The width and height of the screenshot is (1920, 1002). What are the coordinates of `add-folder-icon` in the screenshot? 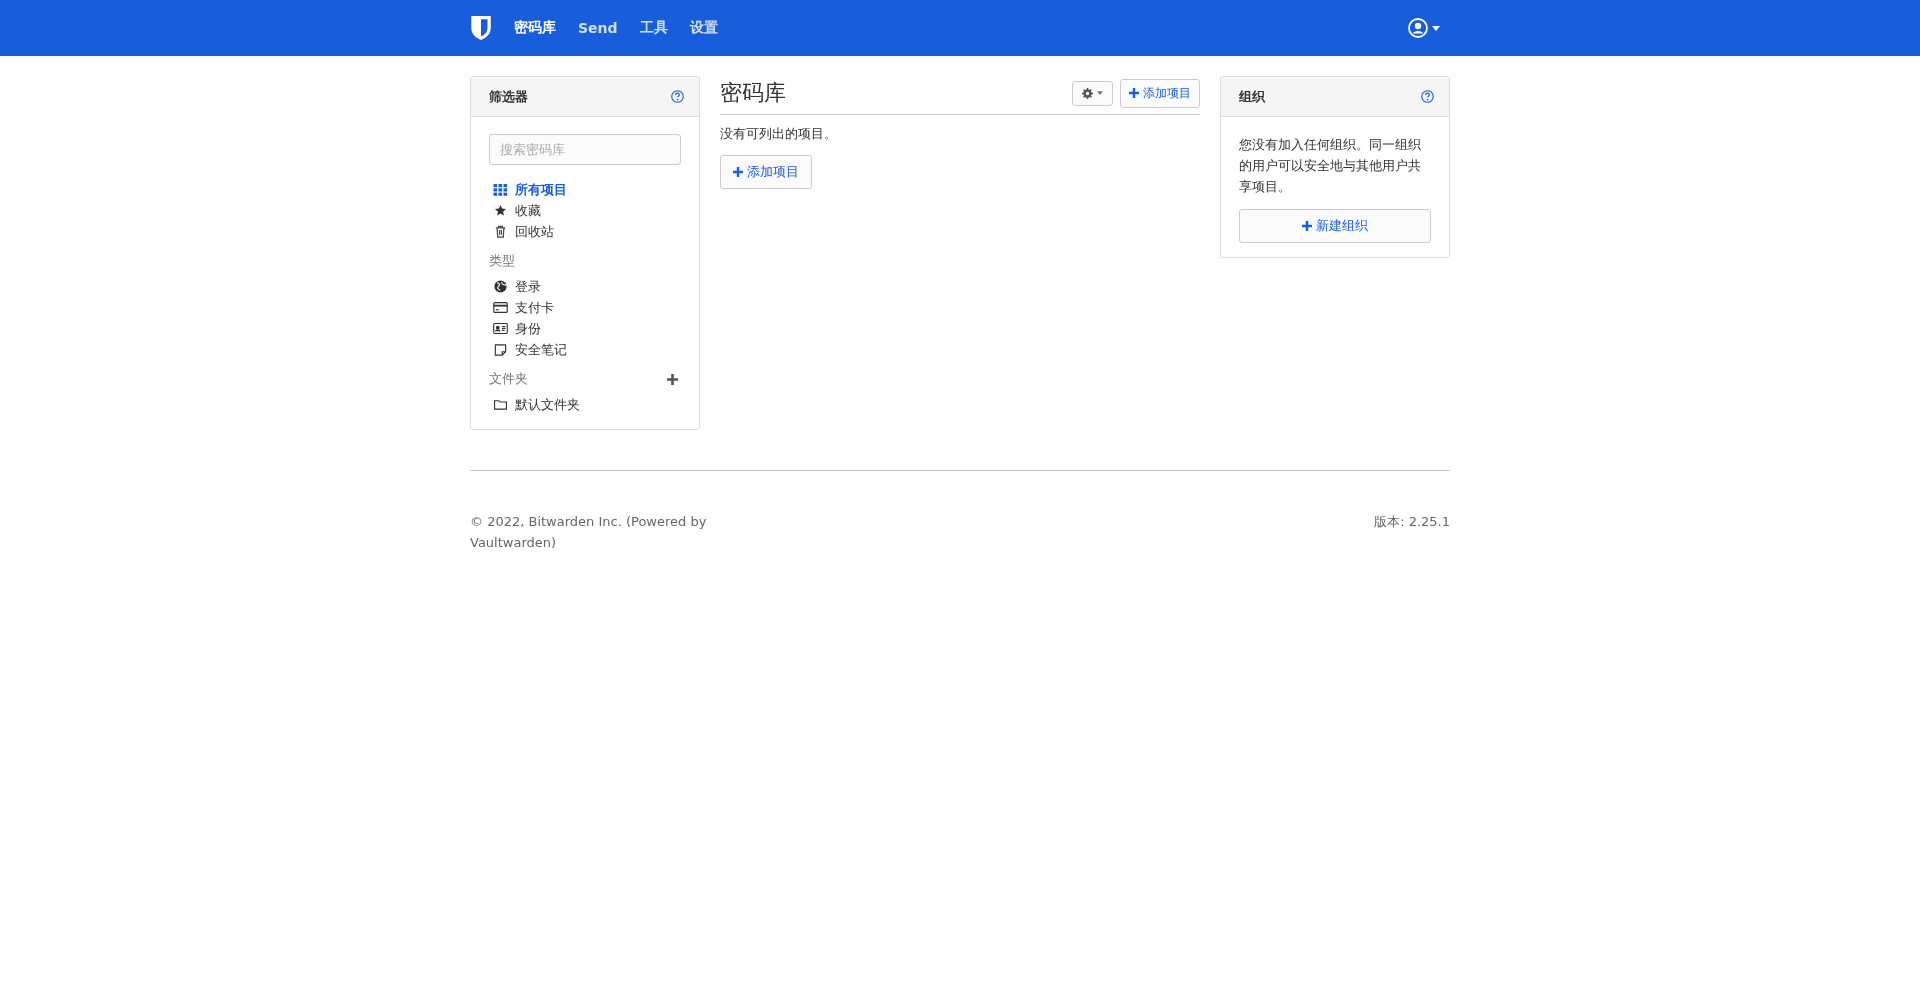 It's located at (672, 379).